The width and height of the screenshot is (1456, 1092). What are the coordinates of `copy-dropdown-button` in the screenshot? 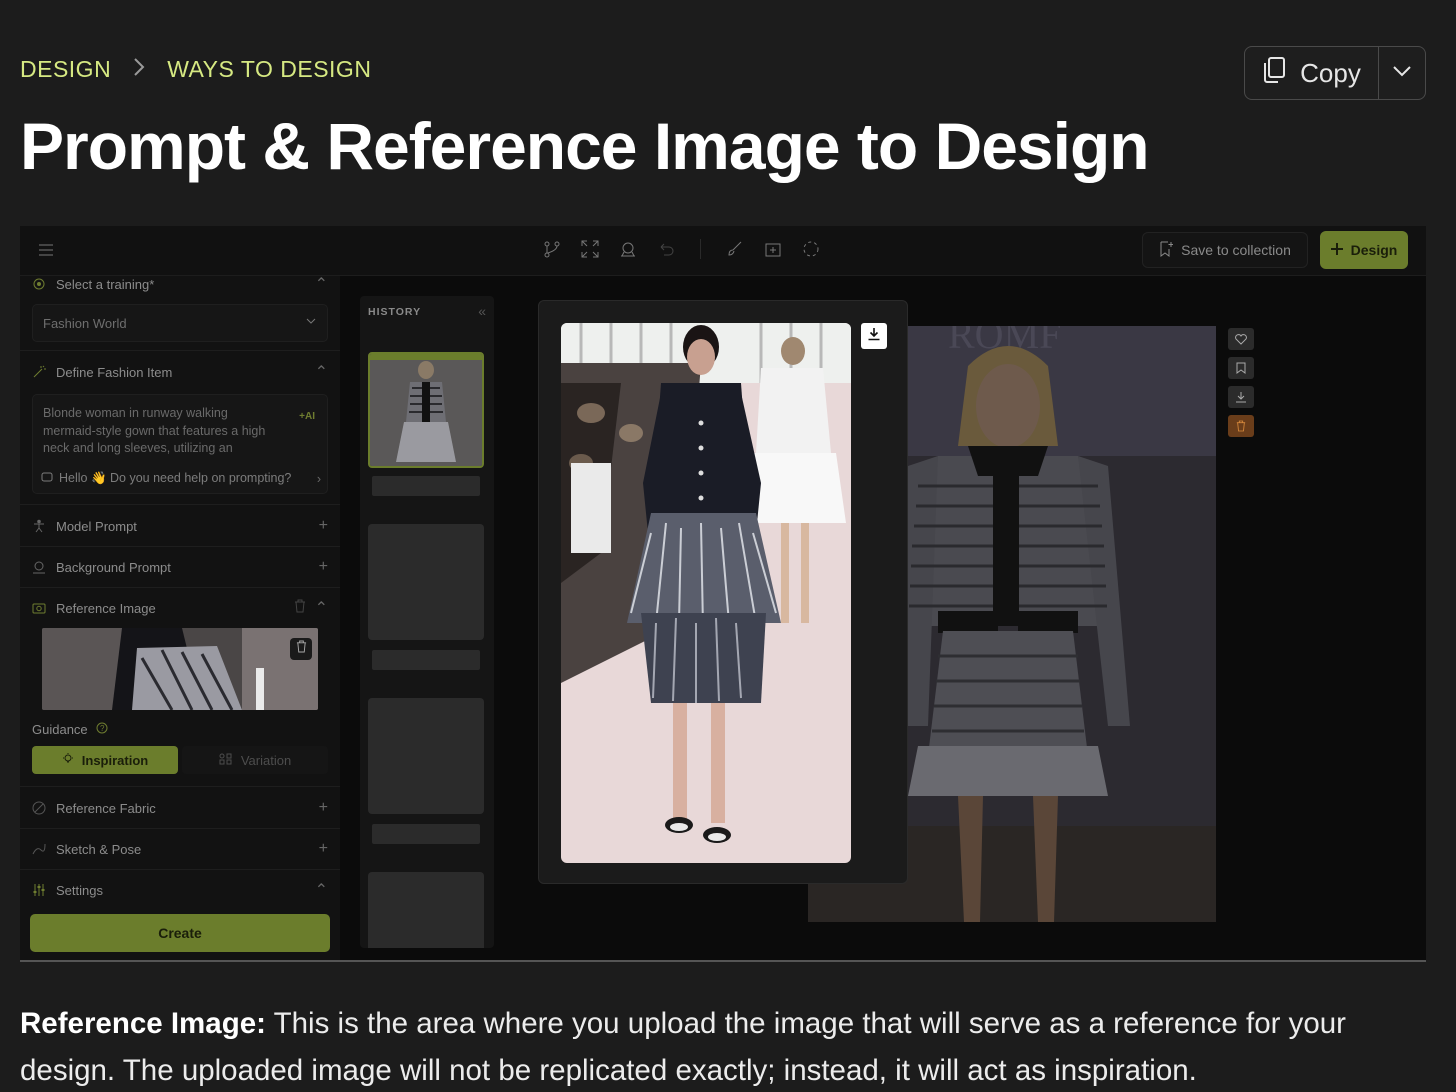 It's located at (1402, 73).